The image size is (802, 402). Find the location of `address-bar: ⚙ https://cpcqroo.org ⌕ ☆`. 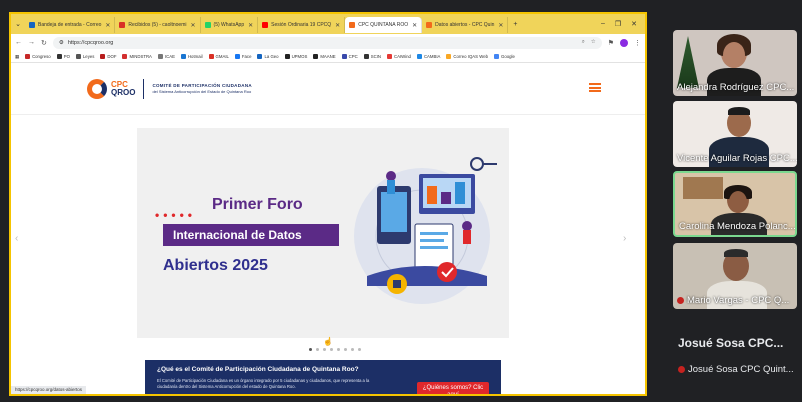

address-bar: ⚙ https://cpcqroo.org ⌕ ☆ is located at coordinates (327, 42).